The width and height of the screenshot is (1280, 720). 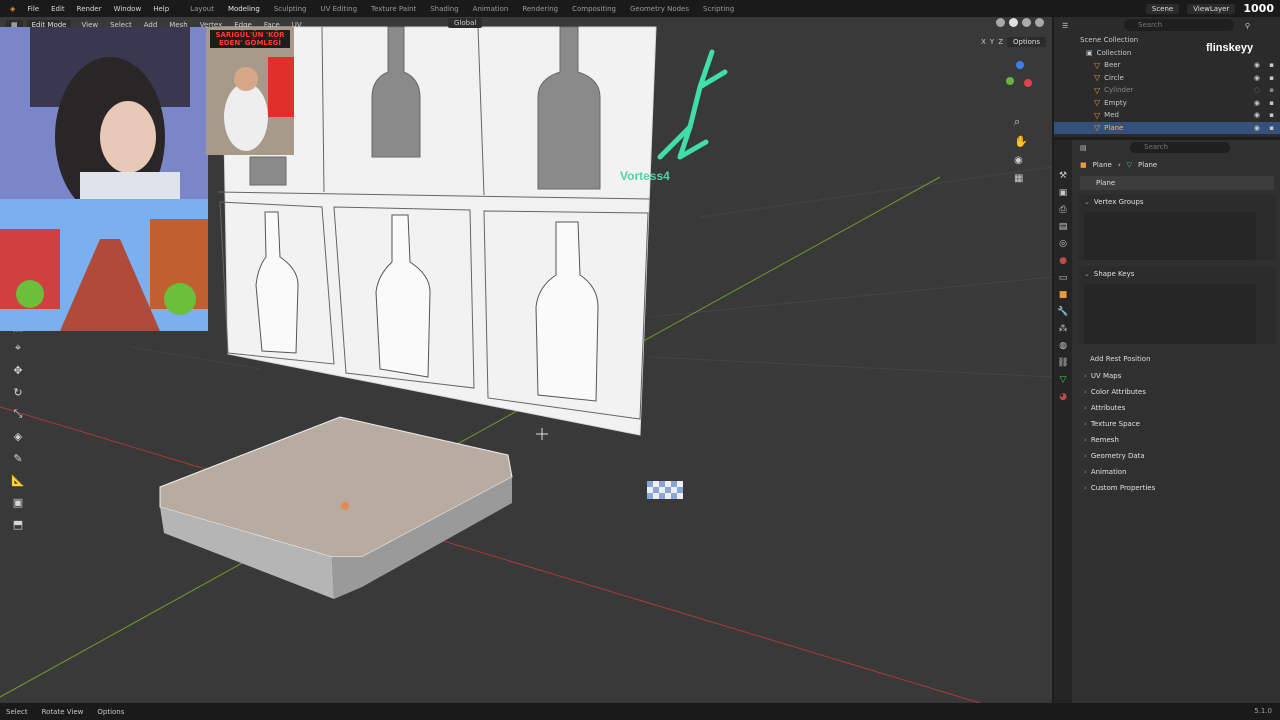 I want to click on rotate-icon: ↻, so click(x=18, y=392).